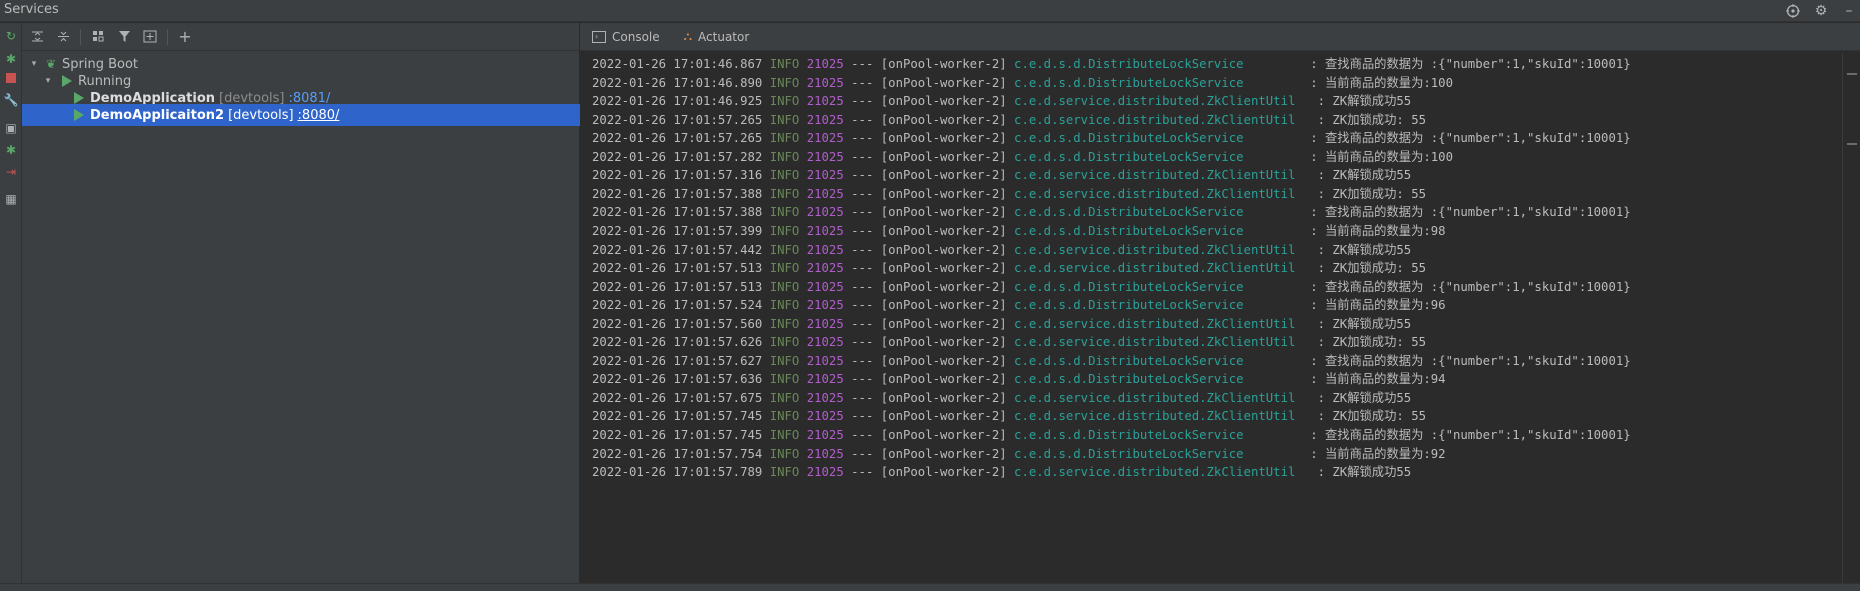 Image resolution: width=1860 pixels, height=591 pixels. What do you see at coordinates (11, 100) in the screenshot?
I see `wrench-icon: 🔧` at bounding box center [11, 100].